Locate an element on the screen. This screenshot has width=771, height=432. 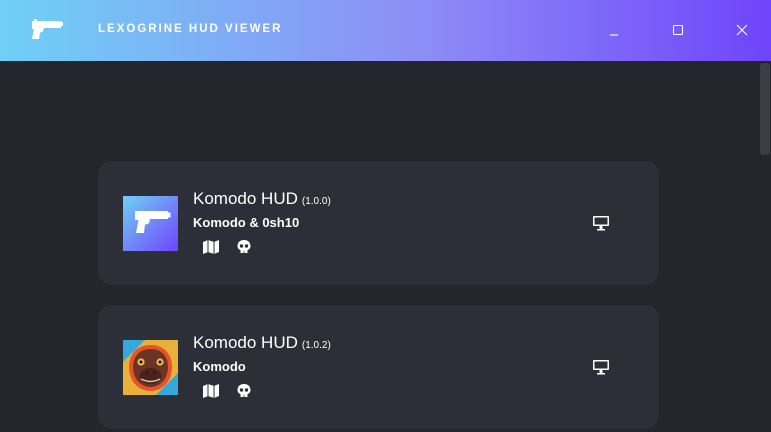
scrollbar-thumb is located at coordinates (765, 109).